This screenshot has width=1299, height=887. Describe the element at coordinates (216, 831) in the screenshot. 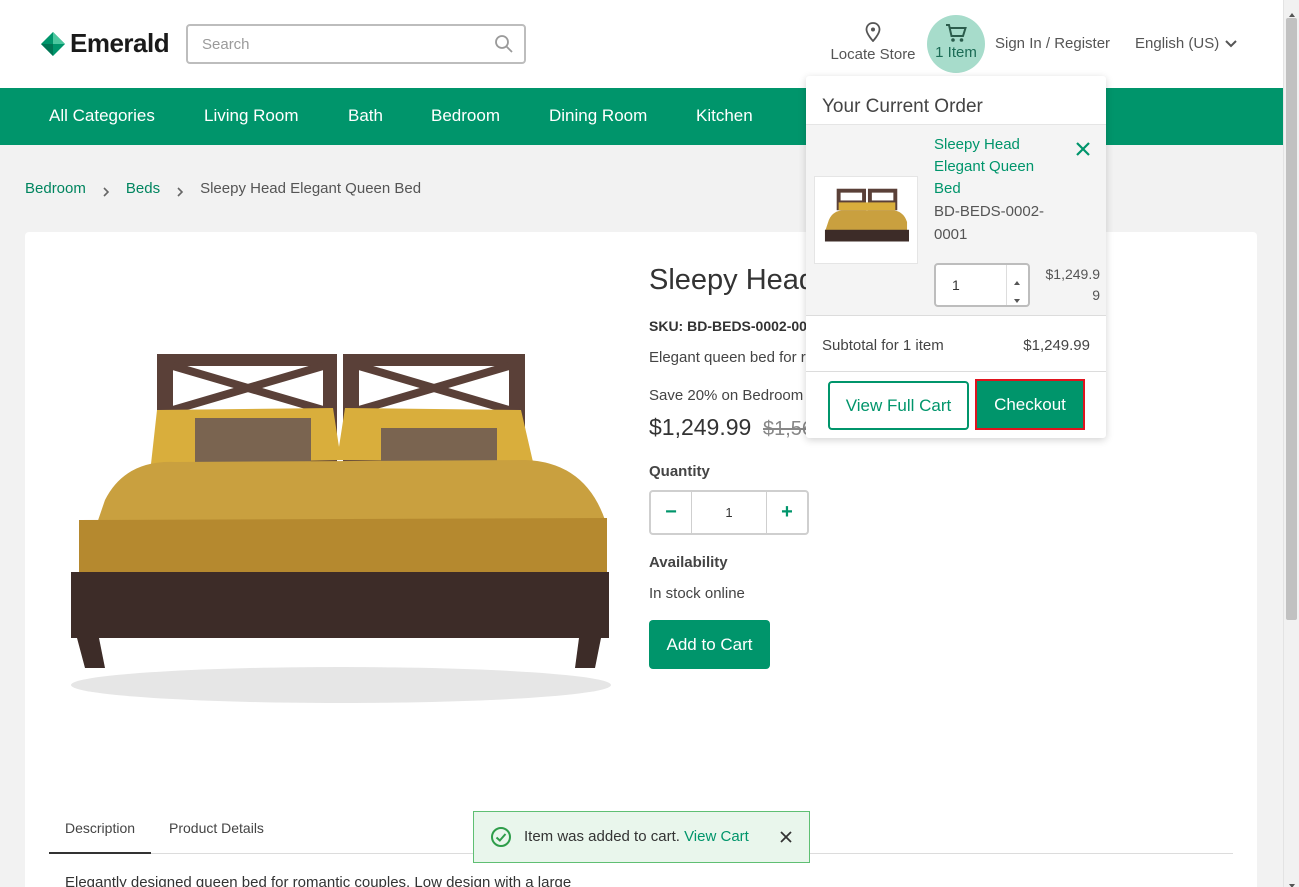

I see `tab-product-details: Product Details` at that location.